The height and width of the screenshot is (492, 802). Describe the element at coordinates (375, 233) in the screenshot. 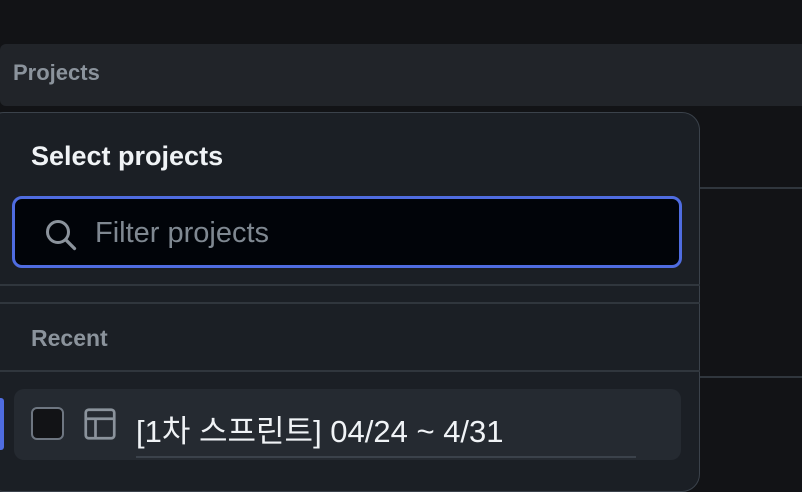

I see `filter-projects-input` at that location.